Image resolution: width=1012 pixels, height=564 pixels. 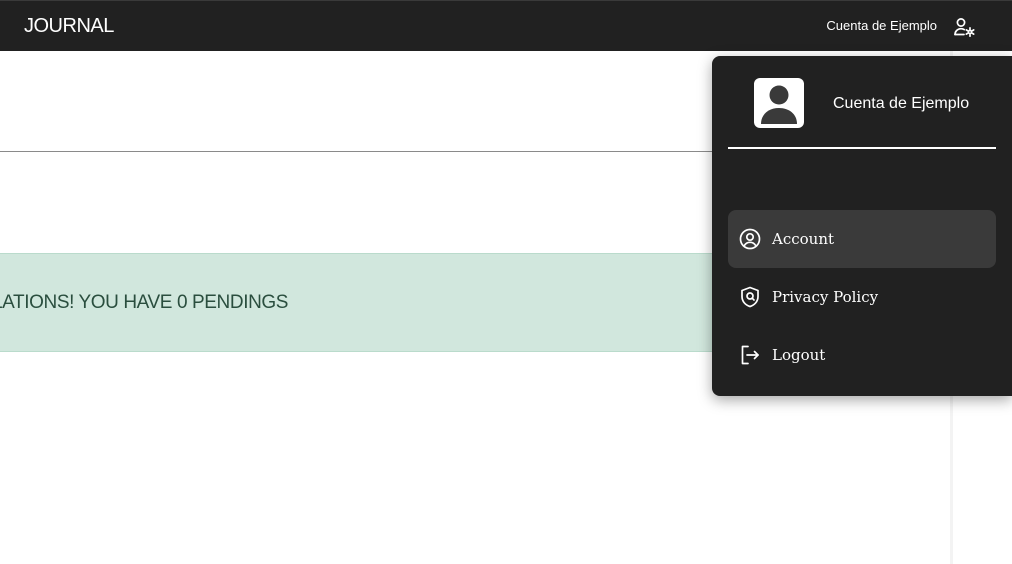 What do you see at coordinates (964, 27) in the screenshot?
I see `user-gear-icon` at bounding box center [964, 27].